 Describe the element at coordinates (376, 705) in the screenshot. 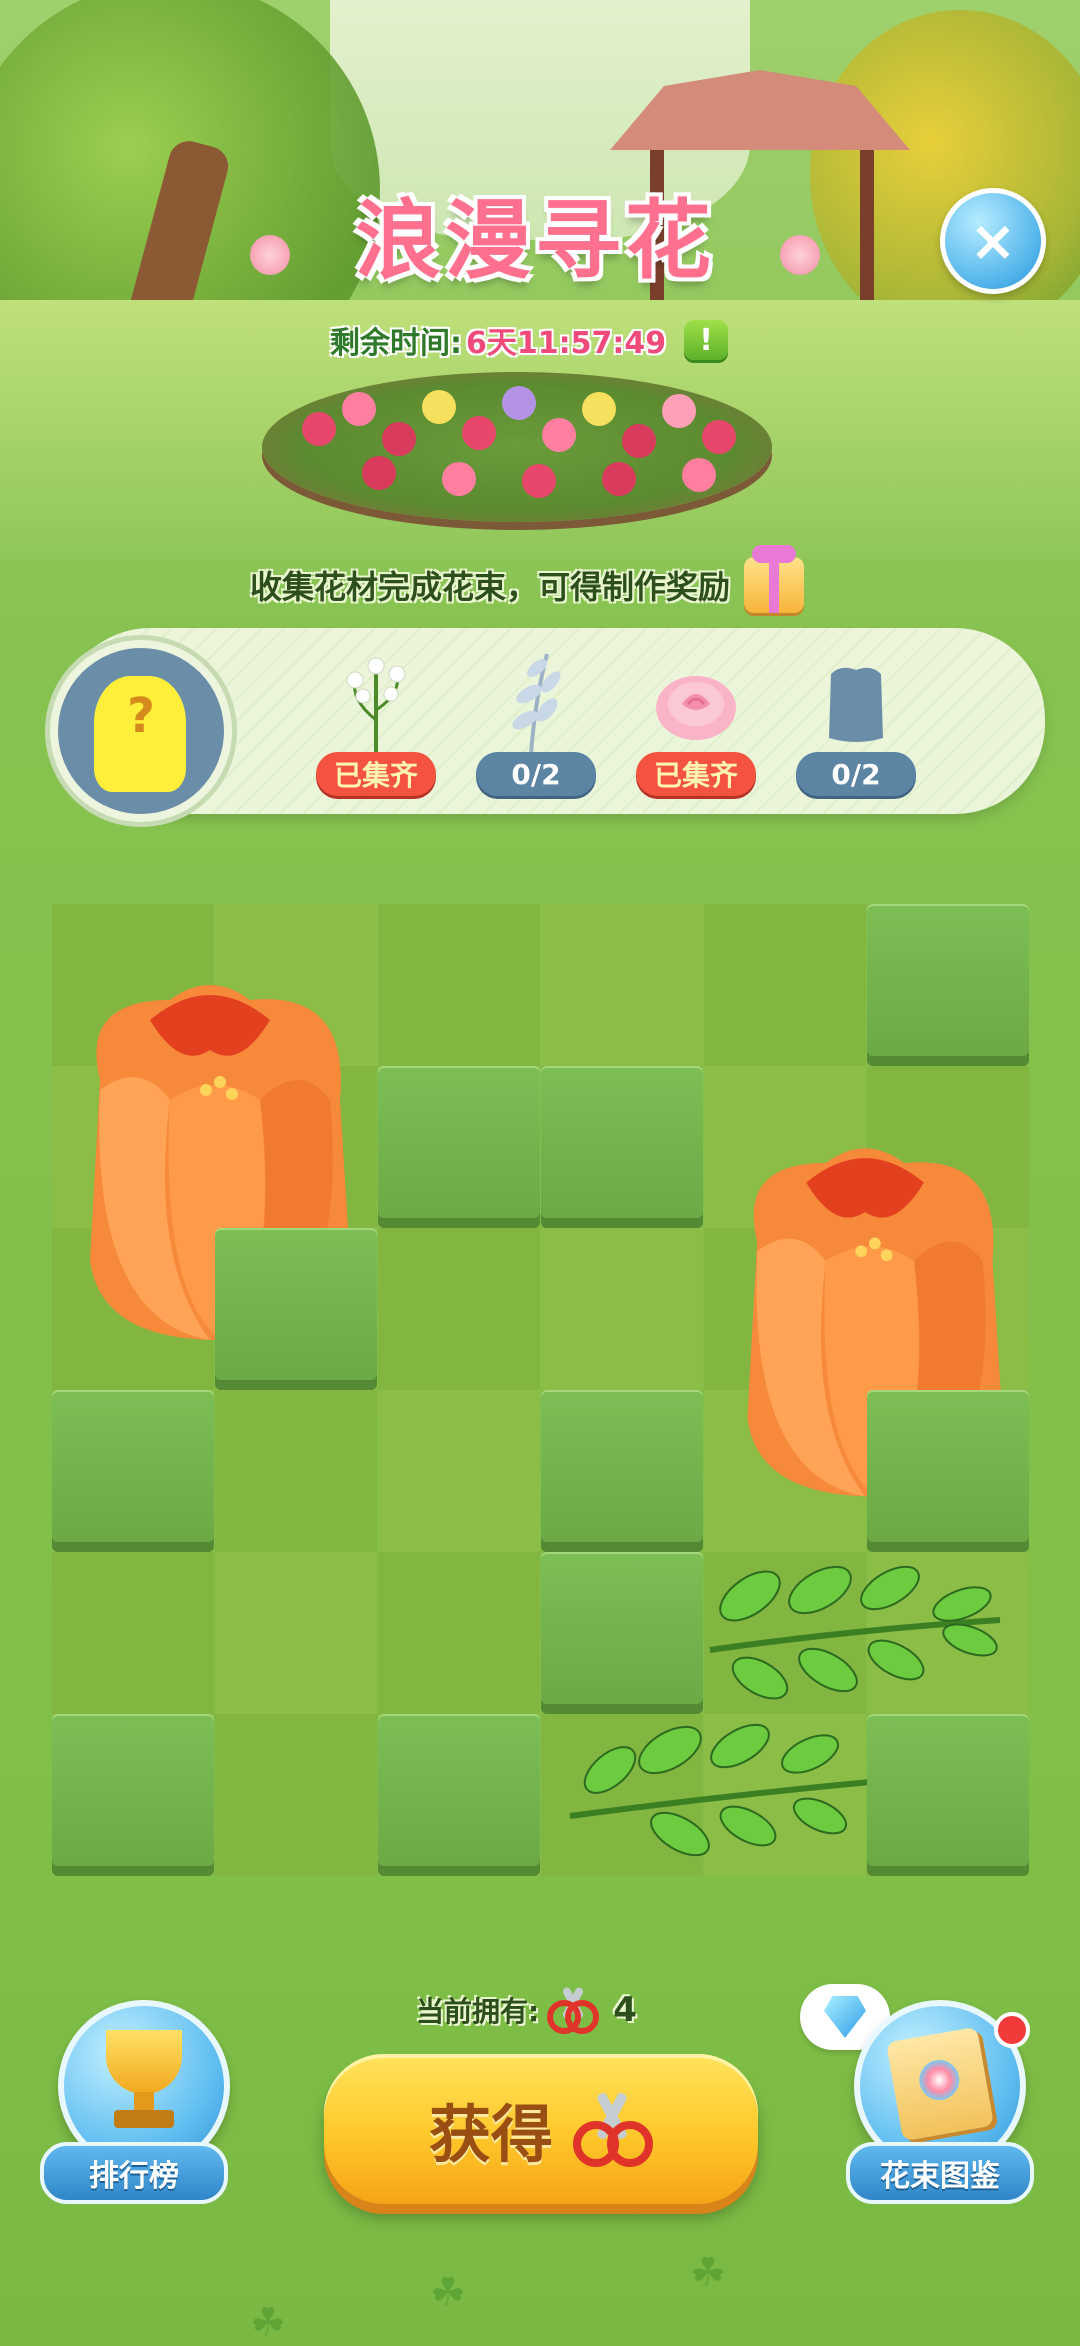

I see `lily-of-the-valley-icon` at that location.